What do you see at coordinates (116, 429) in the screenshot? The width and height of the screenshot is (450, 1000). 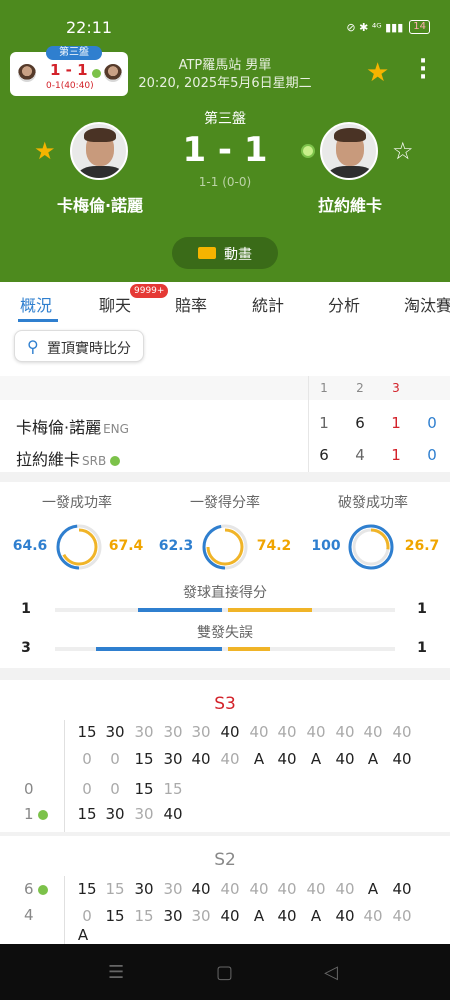 I see `sb-home-country: ENG` at bounding box center [116, 429].